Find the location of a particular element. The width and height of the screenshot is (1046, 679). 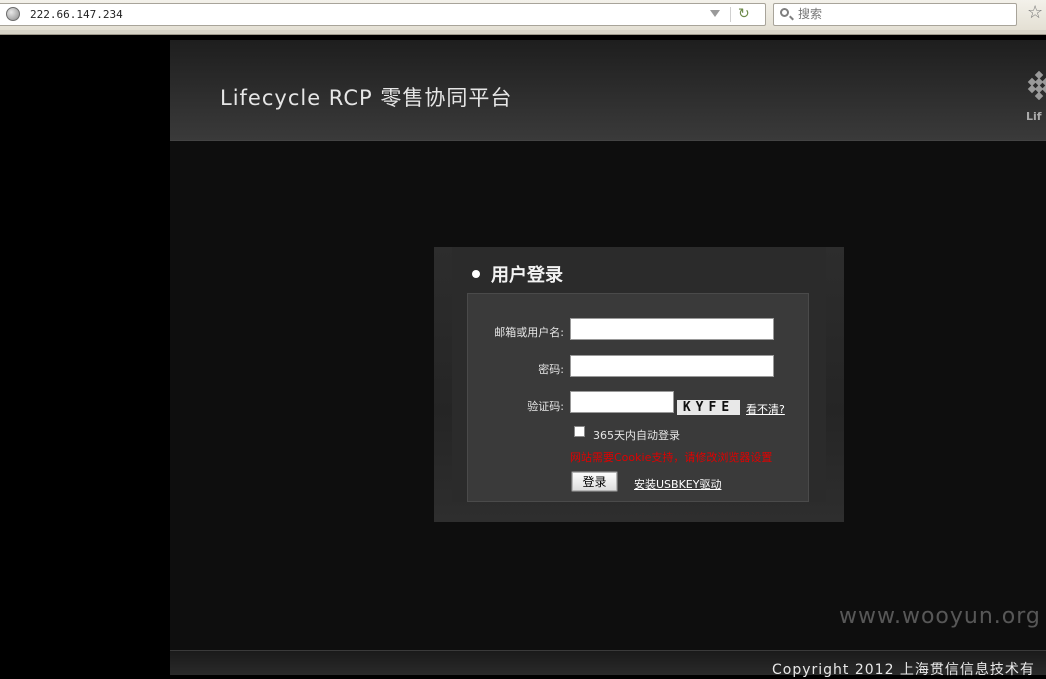

toolbar-border is located at coordinates (523, 32).